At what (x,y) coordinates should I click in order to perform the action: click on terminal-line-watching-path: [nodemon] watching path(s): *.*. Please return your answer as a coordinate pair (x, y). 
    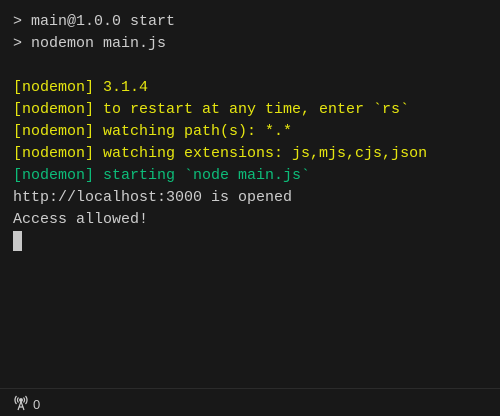
    Looking at the image, I should click on (153, 131).